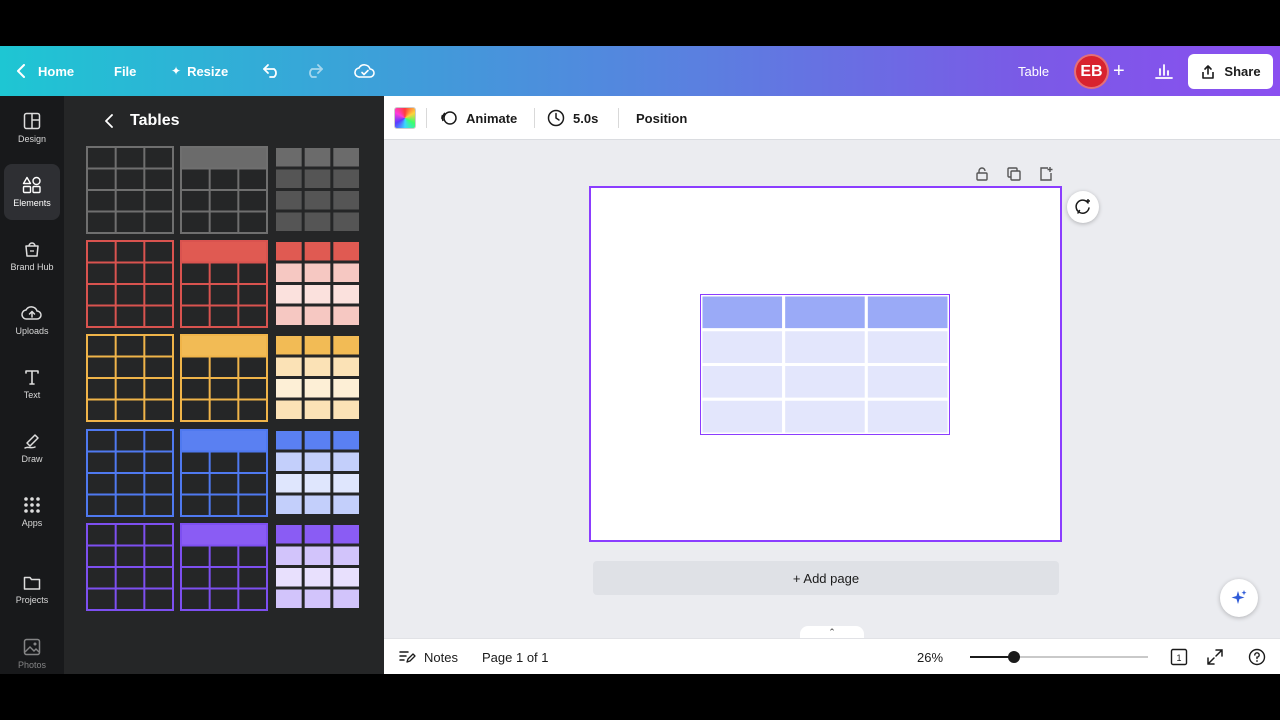  Describe the element at coordinates (618, 118) in the screenshot. I see `toolbar-divider` at that location.